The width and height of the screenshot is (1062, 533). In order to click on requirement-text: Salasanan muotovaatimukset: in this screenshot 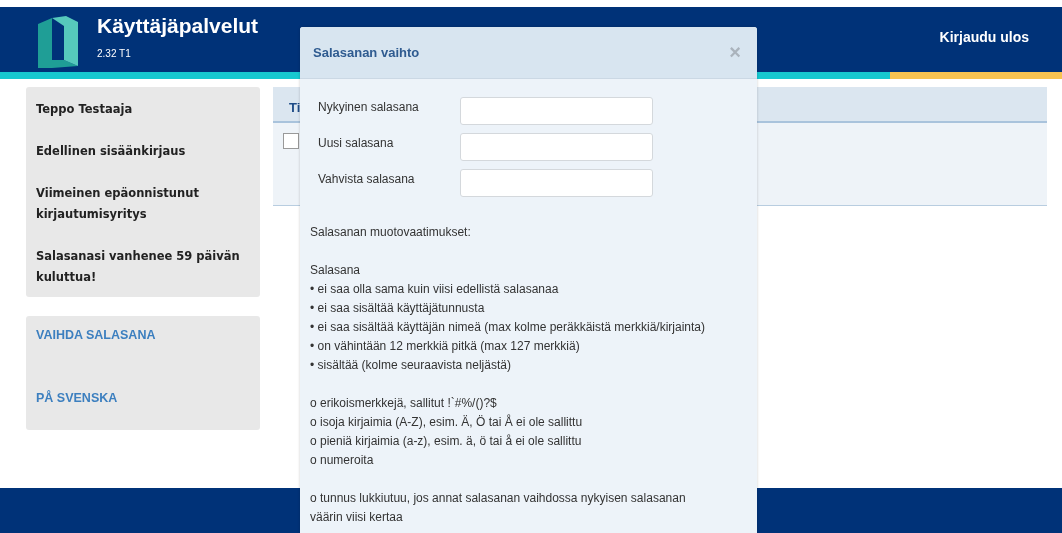, I will do `click(391, 232)`.